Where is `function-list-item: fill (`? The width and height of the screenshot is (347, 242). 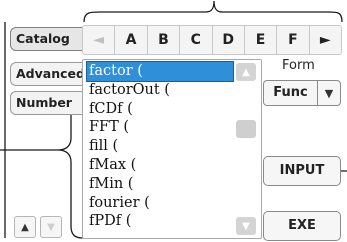 function-list-item: fill ( is located at coordinates (160, 146).